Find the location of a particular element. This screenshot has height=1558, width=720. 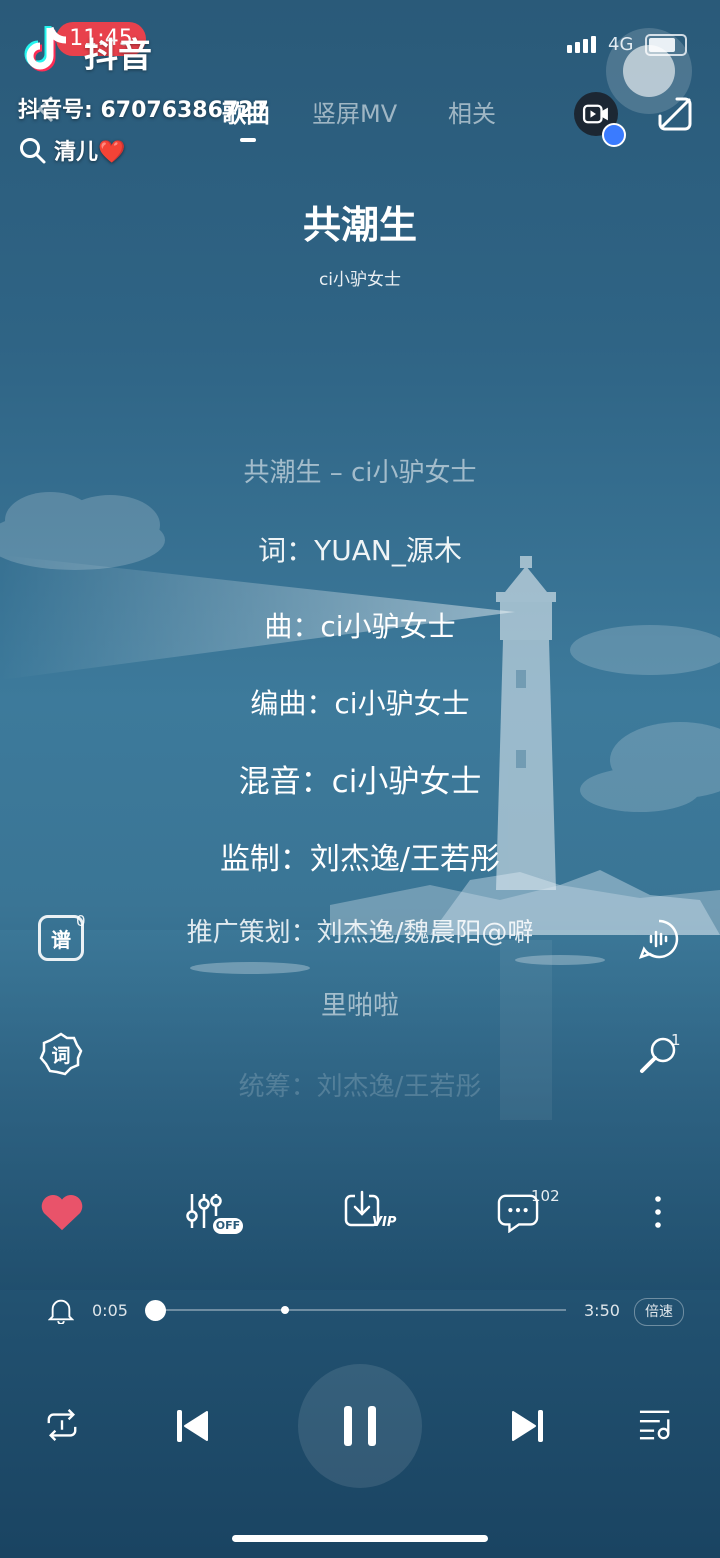

sheet-music-label: 谱 is located at coordinates (61, 939).